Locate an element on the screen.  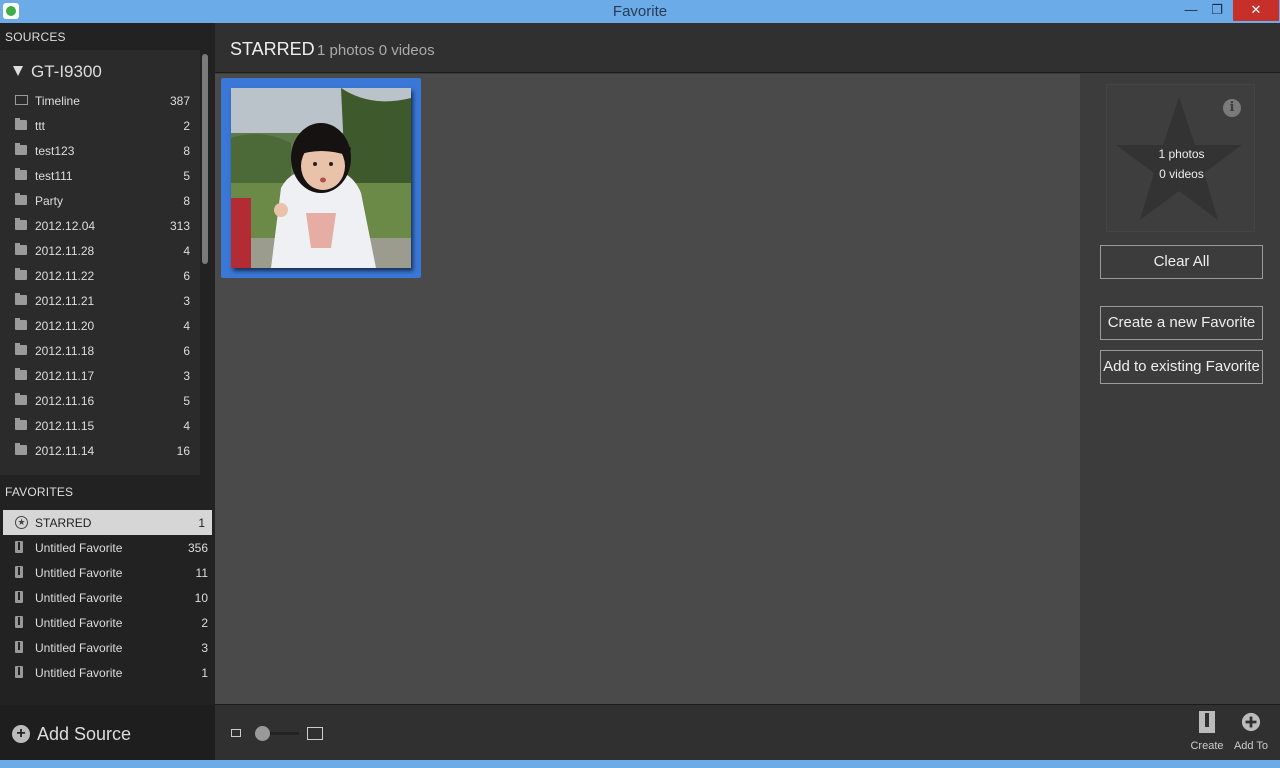
zoom-slider-knob is located at coordinates (262, 733).